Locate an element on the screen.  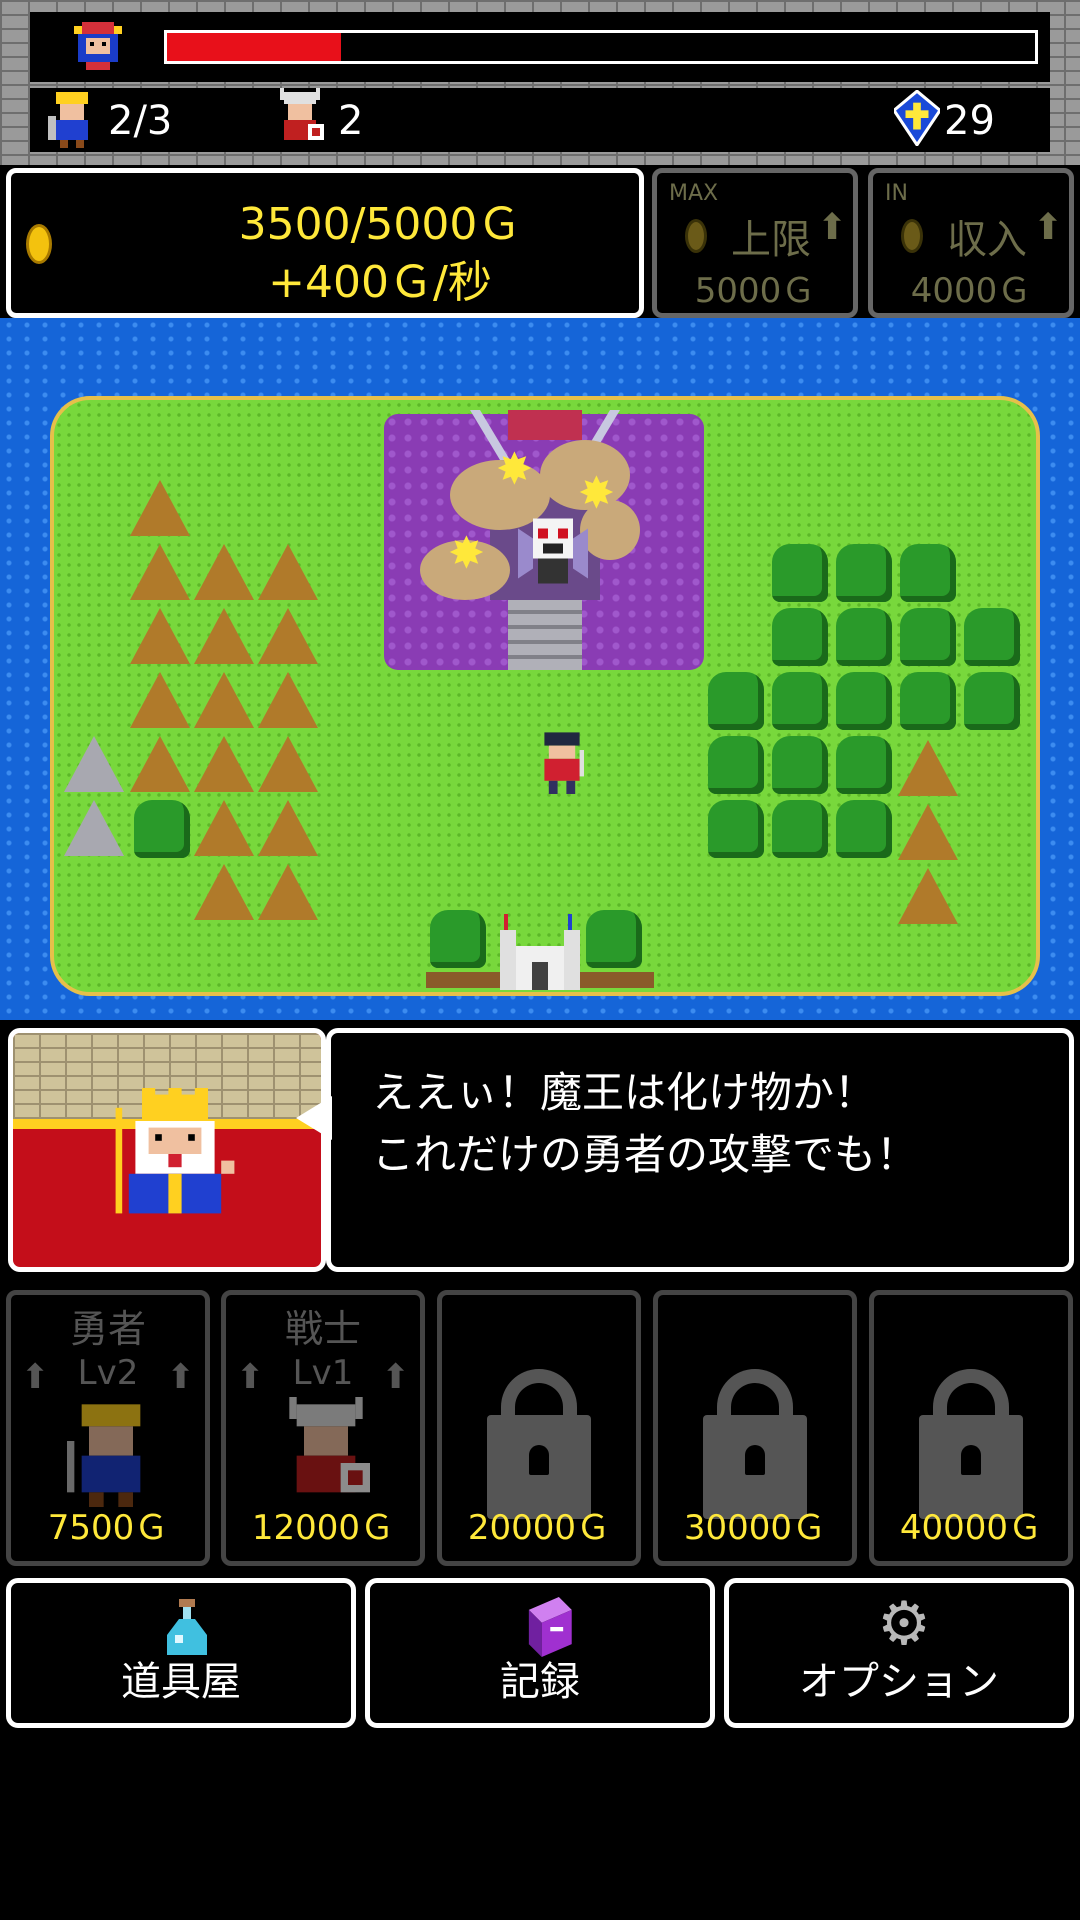
upgrade-max-label: 上限 is located at coordinates (771, 240).